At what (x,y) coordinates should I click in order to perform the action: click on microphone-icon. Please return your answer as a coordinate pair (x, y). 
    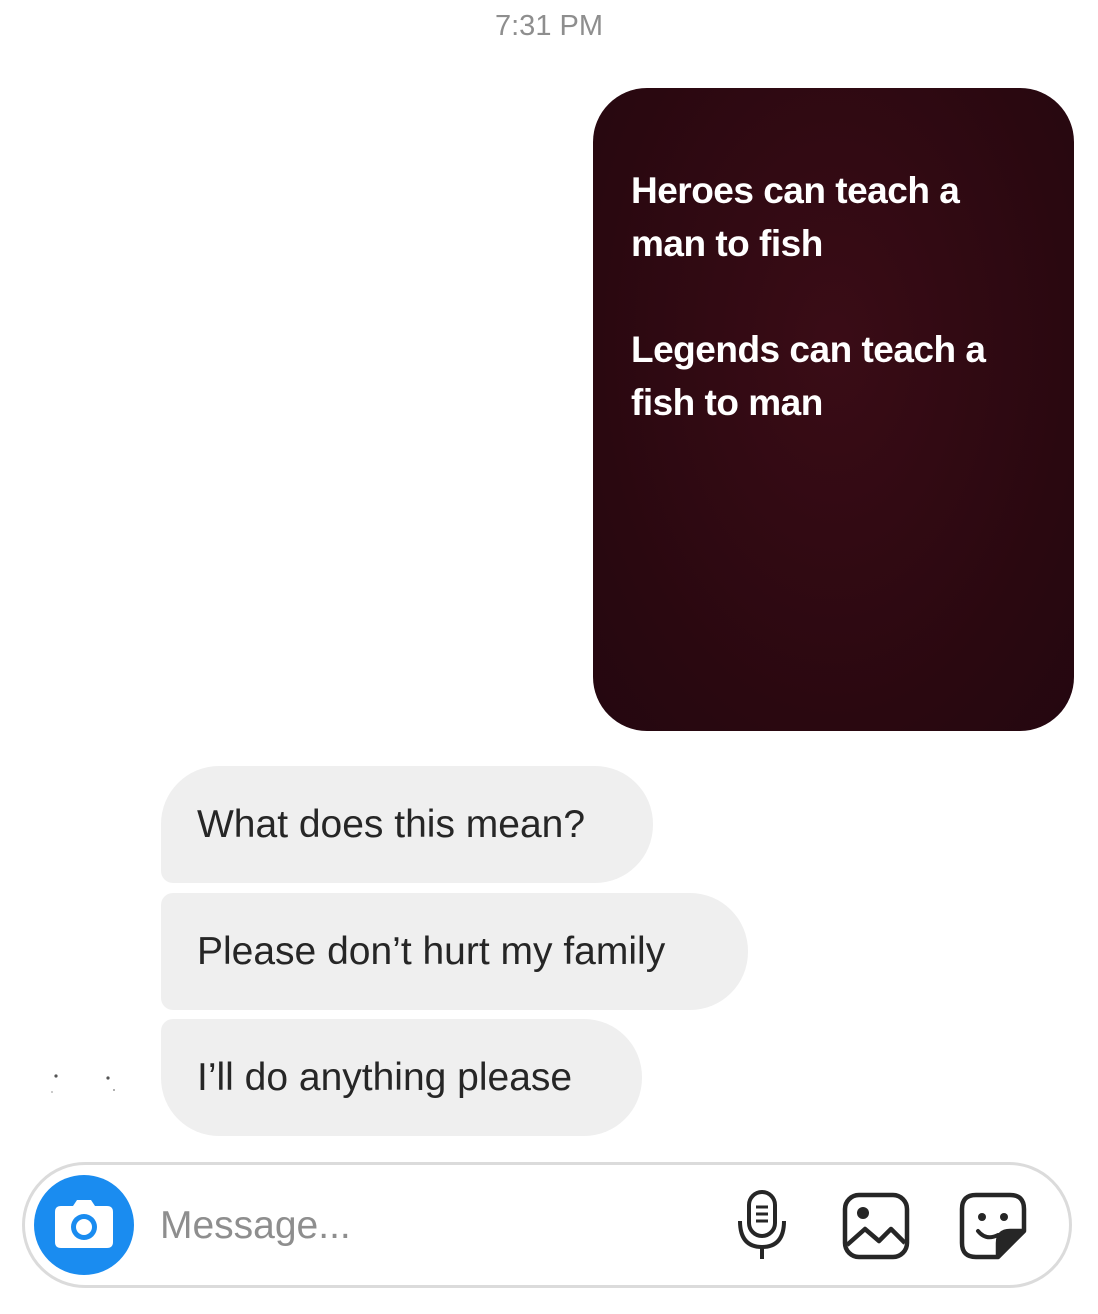
    Looking at the image, I should click on (762, 1224).